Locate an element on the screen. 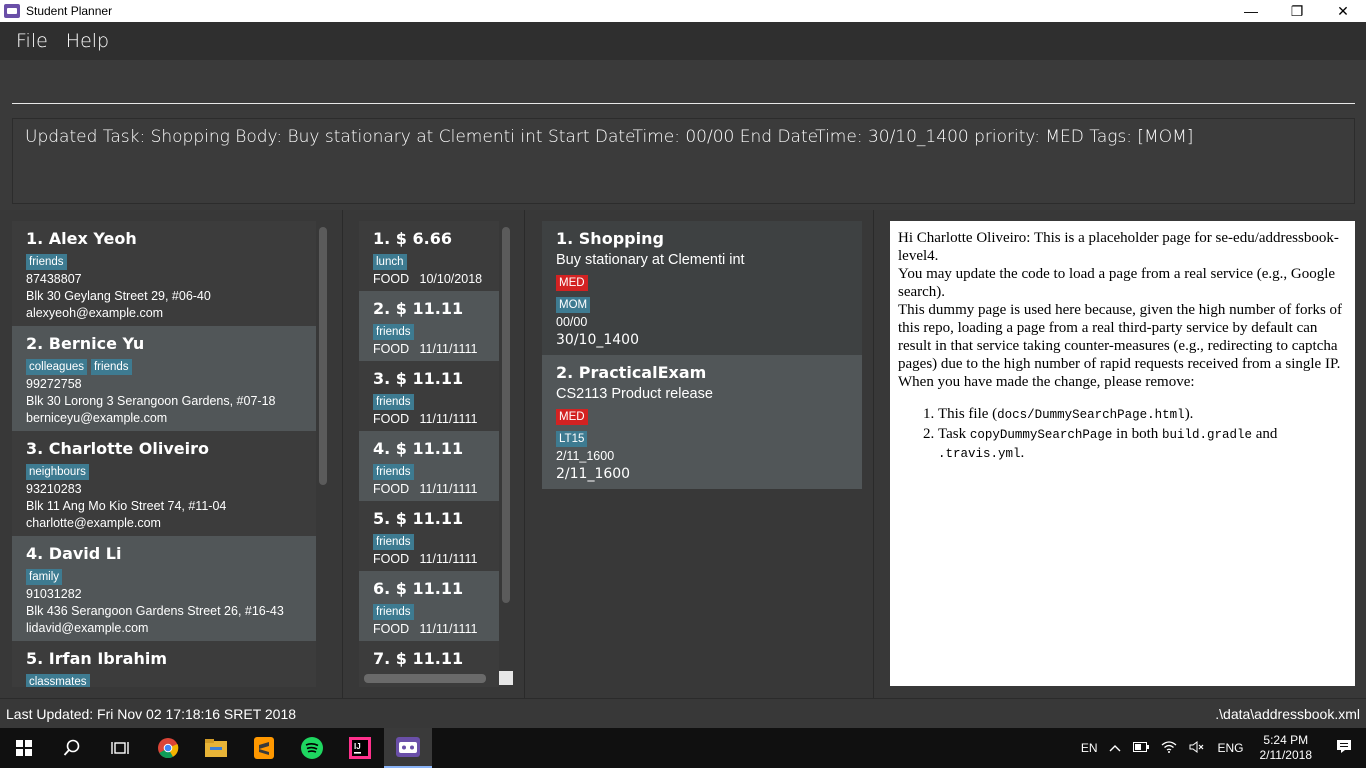 The image size is (1366, 768). command-box is located at coordinates (683, 85).